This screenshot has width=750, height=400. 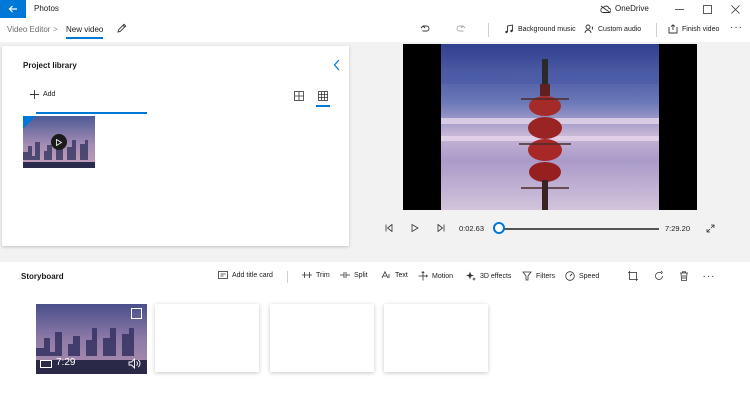 I want to click on speedometer-icon, so click(x=570, y=276).